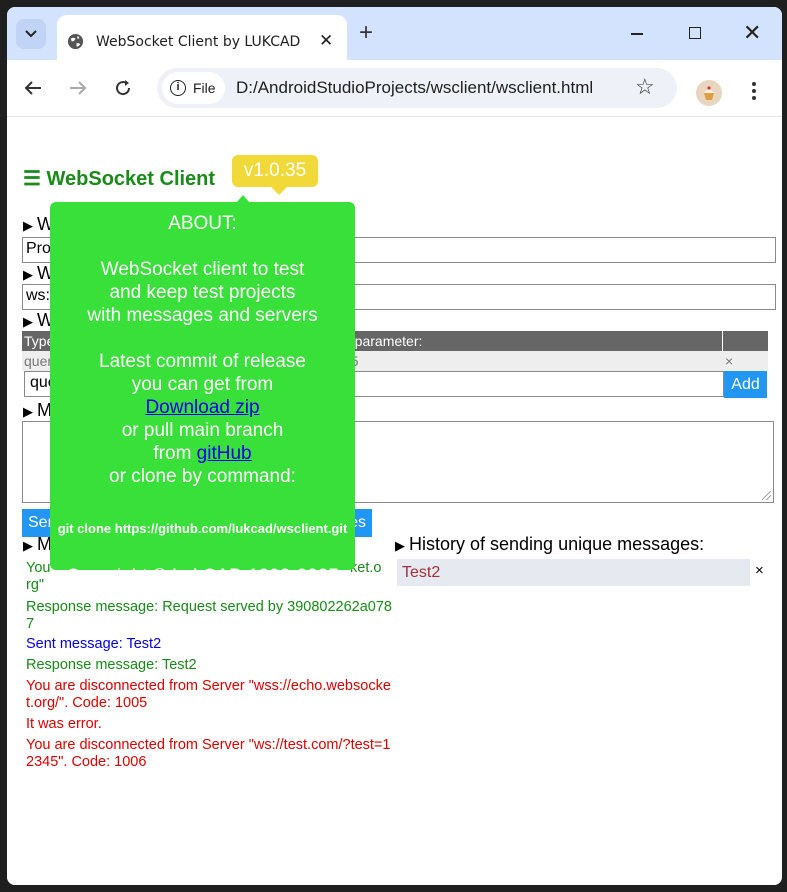 Image resolution: width=787 pixels, height=892 pixels. I want to click on about-desc-line: with messages and servers, so click(202, 315).